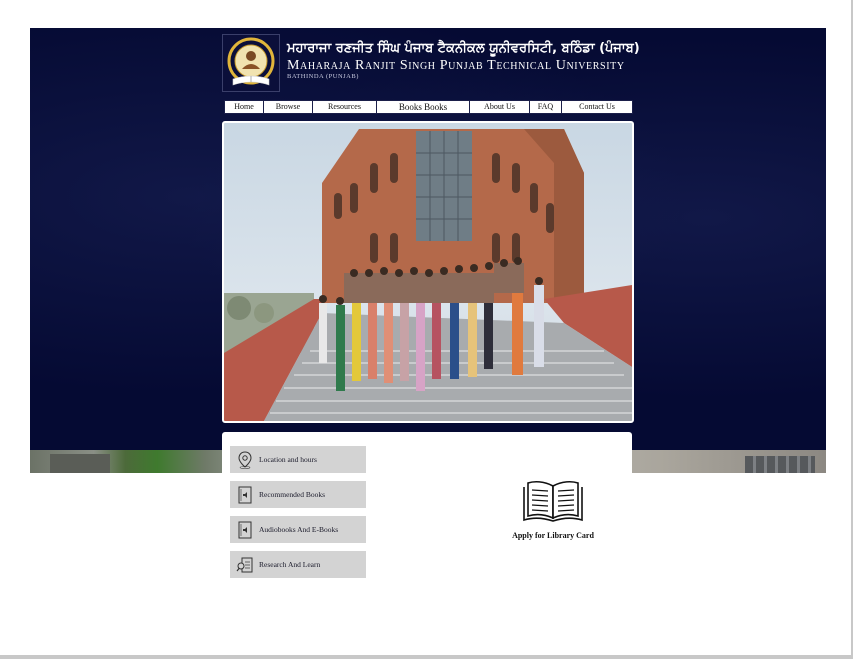  I want to click on map-pin-icon, so click(245, 460).